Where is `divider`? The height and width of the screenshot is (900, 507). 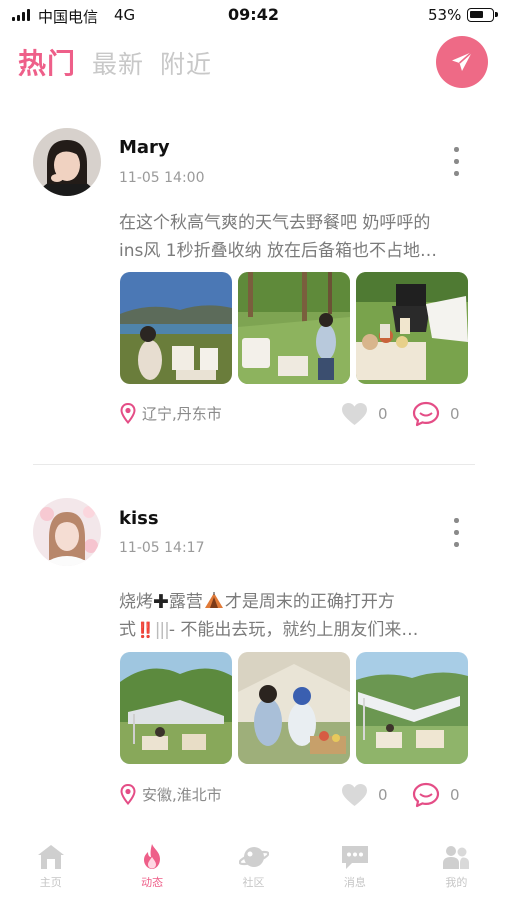 divider is located at coordinates (254, 464).